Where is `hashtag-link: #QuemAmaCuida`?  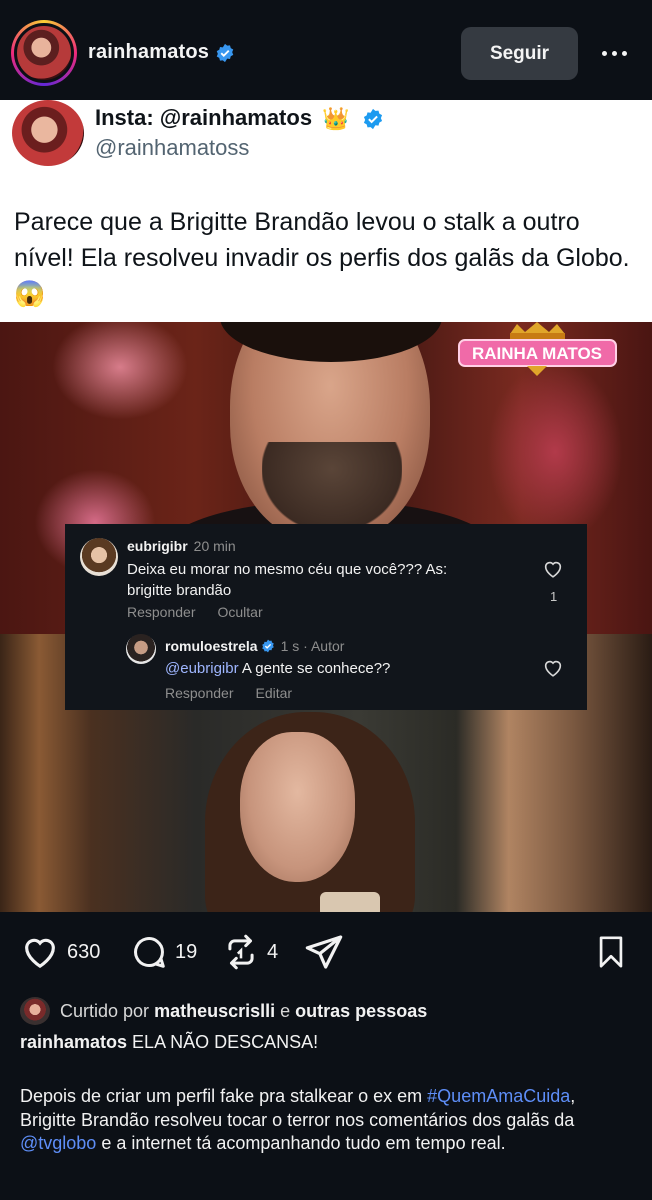
hashtag-link: #QuemAmaCuida is located at coordinates (498, 1096).